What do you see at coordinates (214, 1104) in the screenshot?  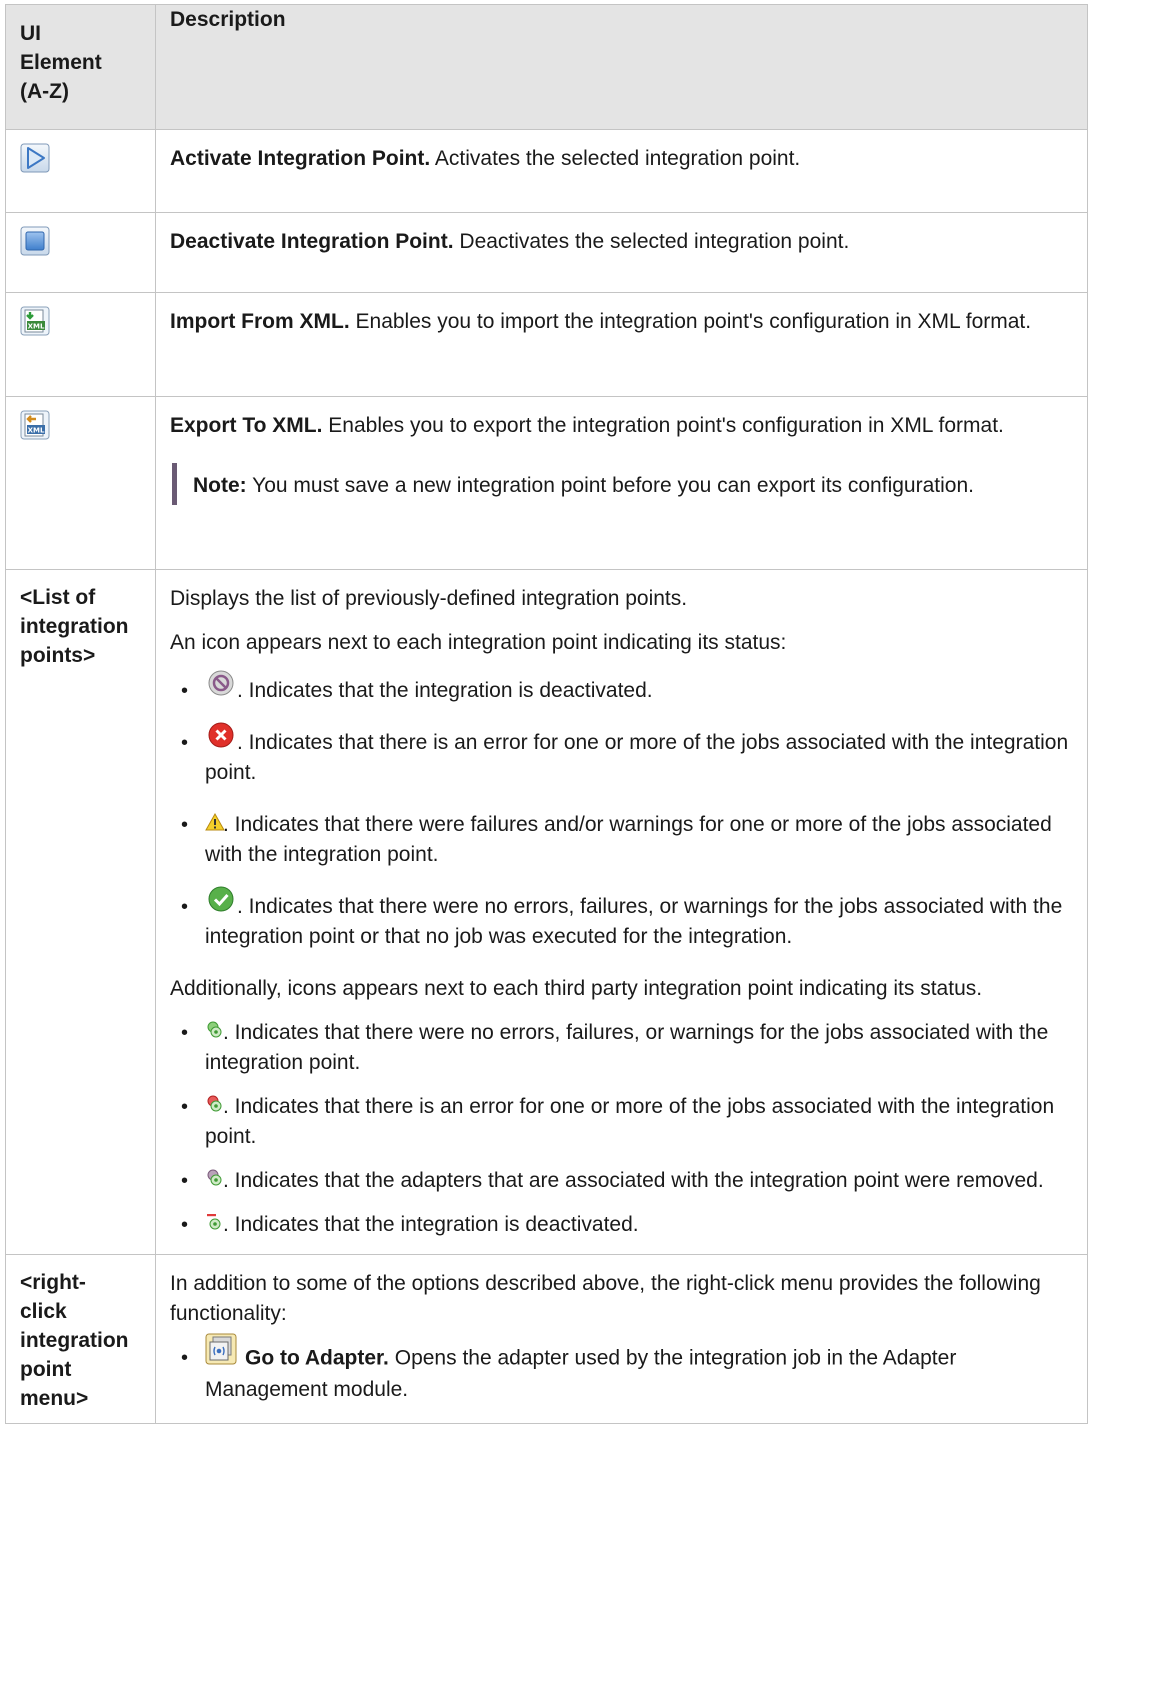 I see `third-party-error-icon` at bounding box center [214, 1104].